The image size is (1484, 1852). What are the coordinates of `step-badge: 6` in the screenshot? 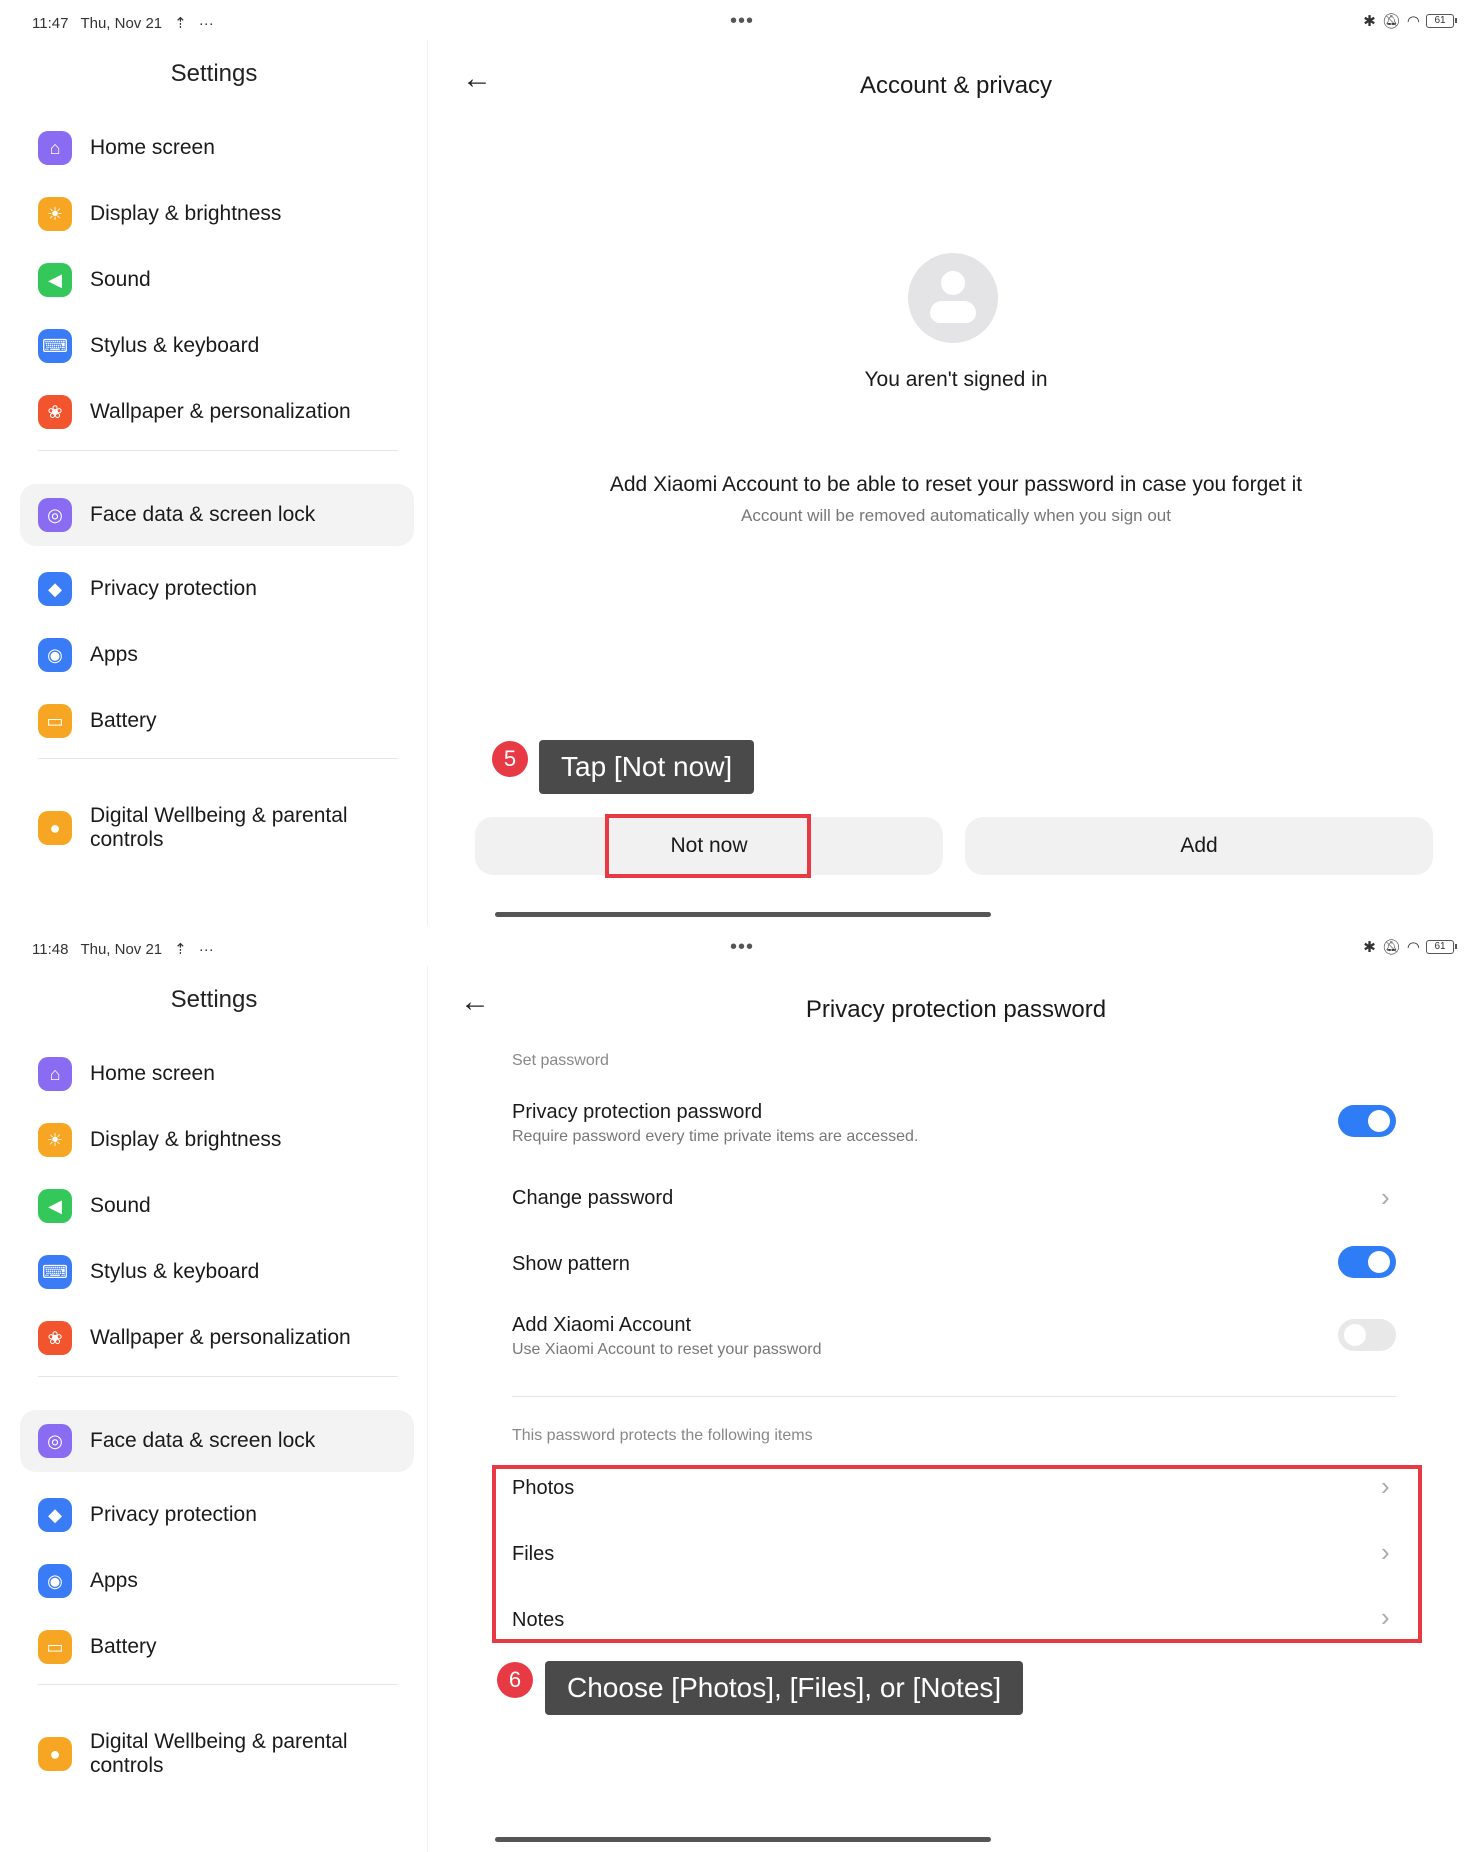 It's located at (515, 1680).